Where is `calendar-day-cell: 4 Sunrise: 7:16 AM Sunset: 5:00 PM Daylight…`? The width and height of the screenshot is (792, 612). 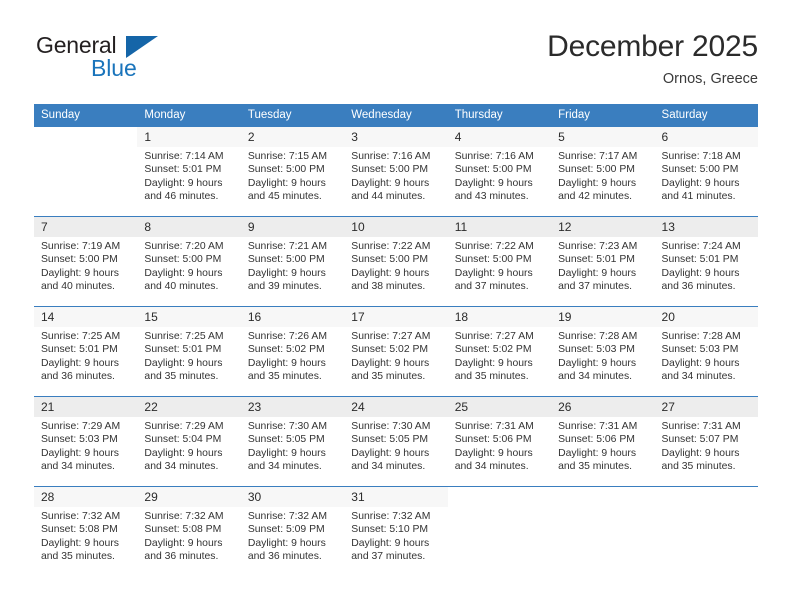
calendar-day-cell: 4 Sunrise: 7:16 AM Sunset: 5:00 PM Daylight… is located at coordinates (499, 171).